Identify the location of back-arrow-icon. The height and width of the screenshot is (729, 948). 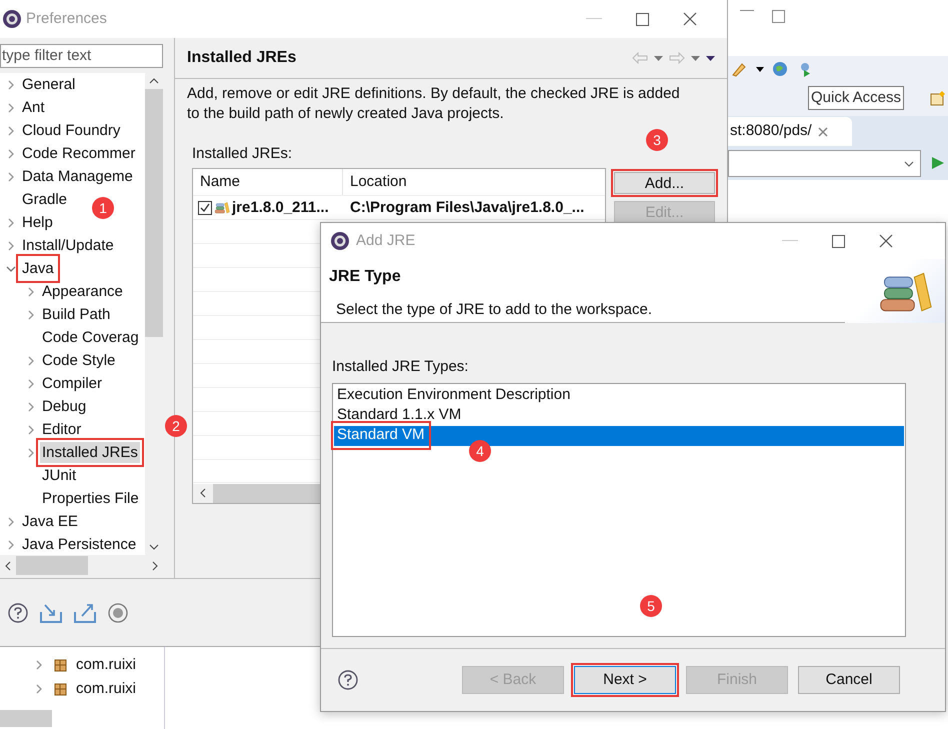
(640, 58).